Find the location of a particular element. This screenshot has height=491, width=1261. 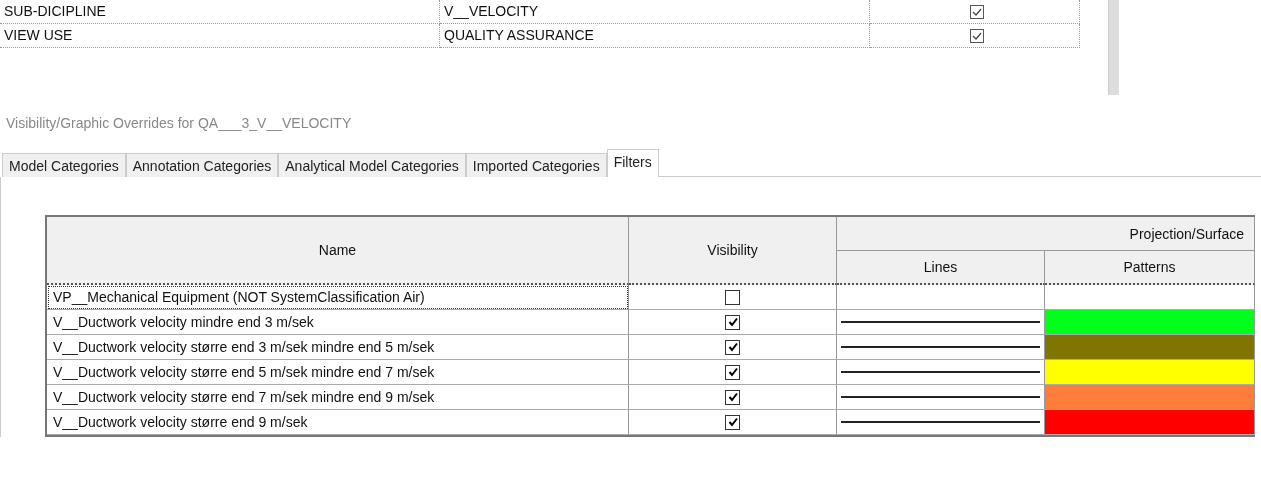

filter-name-cell: V__Ductwork velocity større end 7 m/sek mindre end 9 m/sek is located at coordinates (338, 397).